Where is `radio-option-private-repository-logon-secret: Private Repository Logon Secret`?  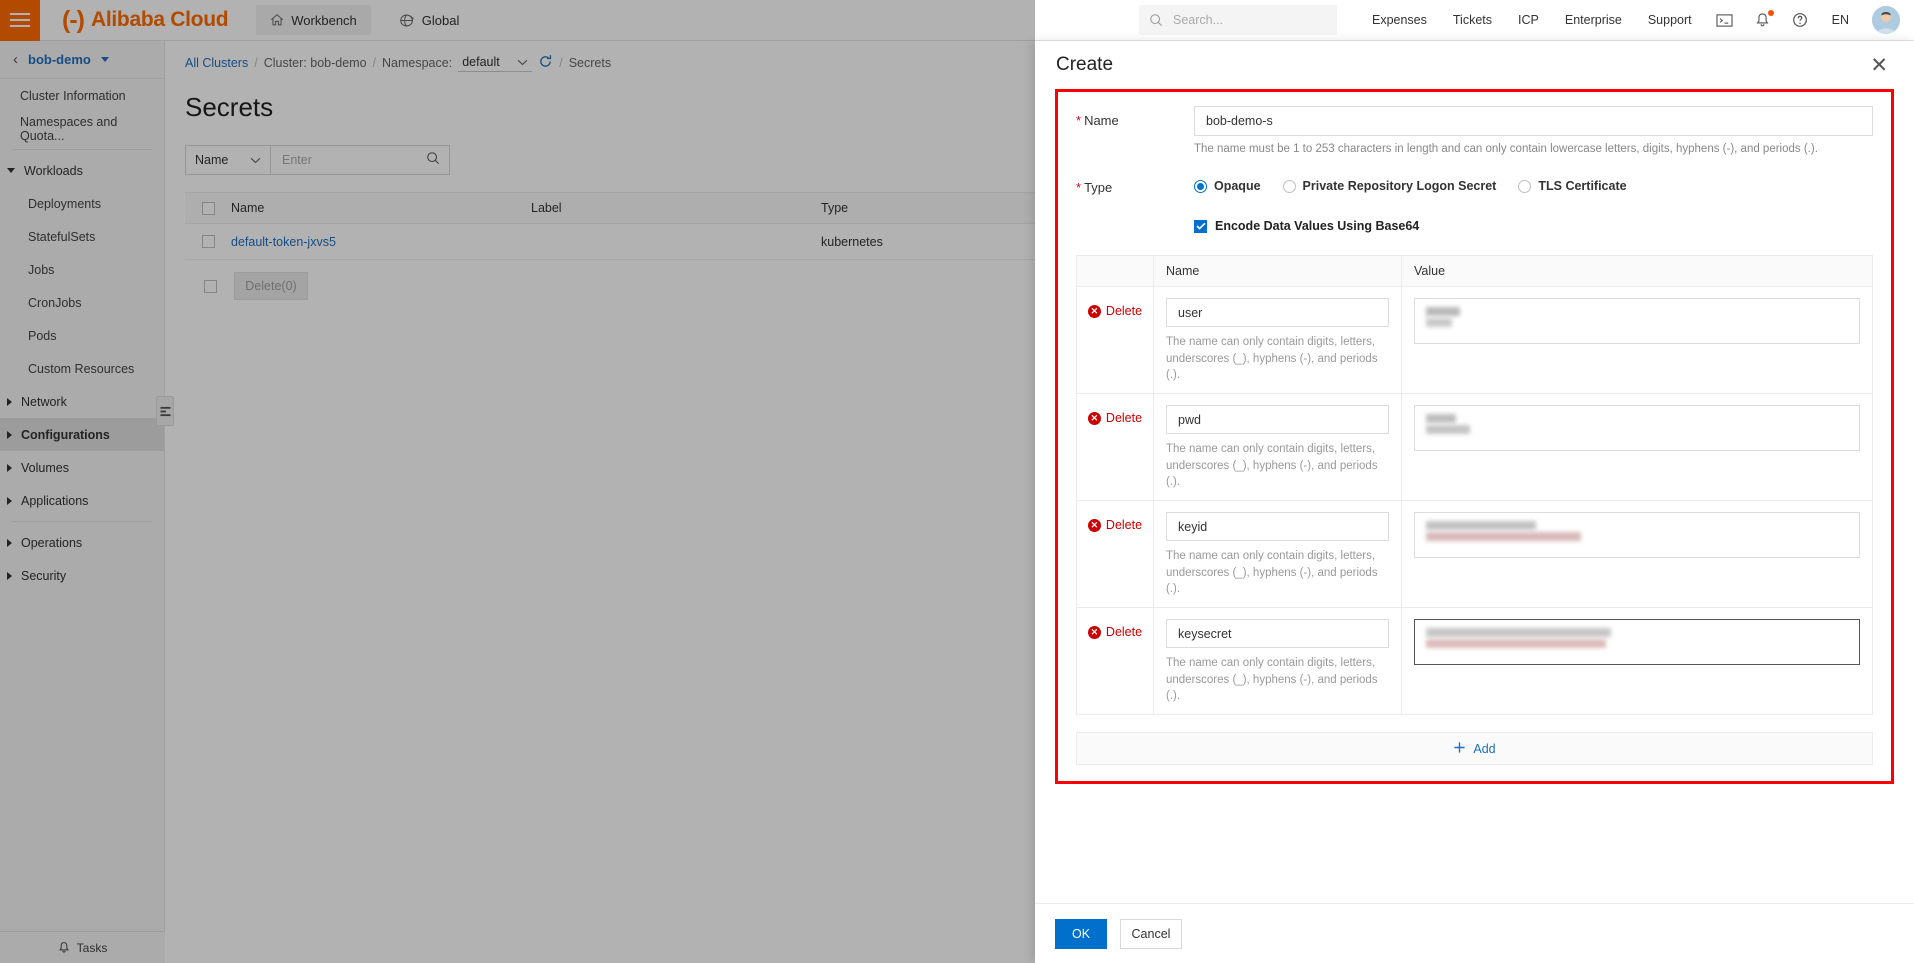 radio-option-private-repository-logon-secret: Private Repository Logon Secret is located at coordinates (1389, 186).